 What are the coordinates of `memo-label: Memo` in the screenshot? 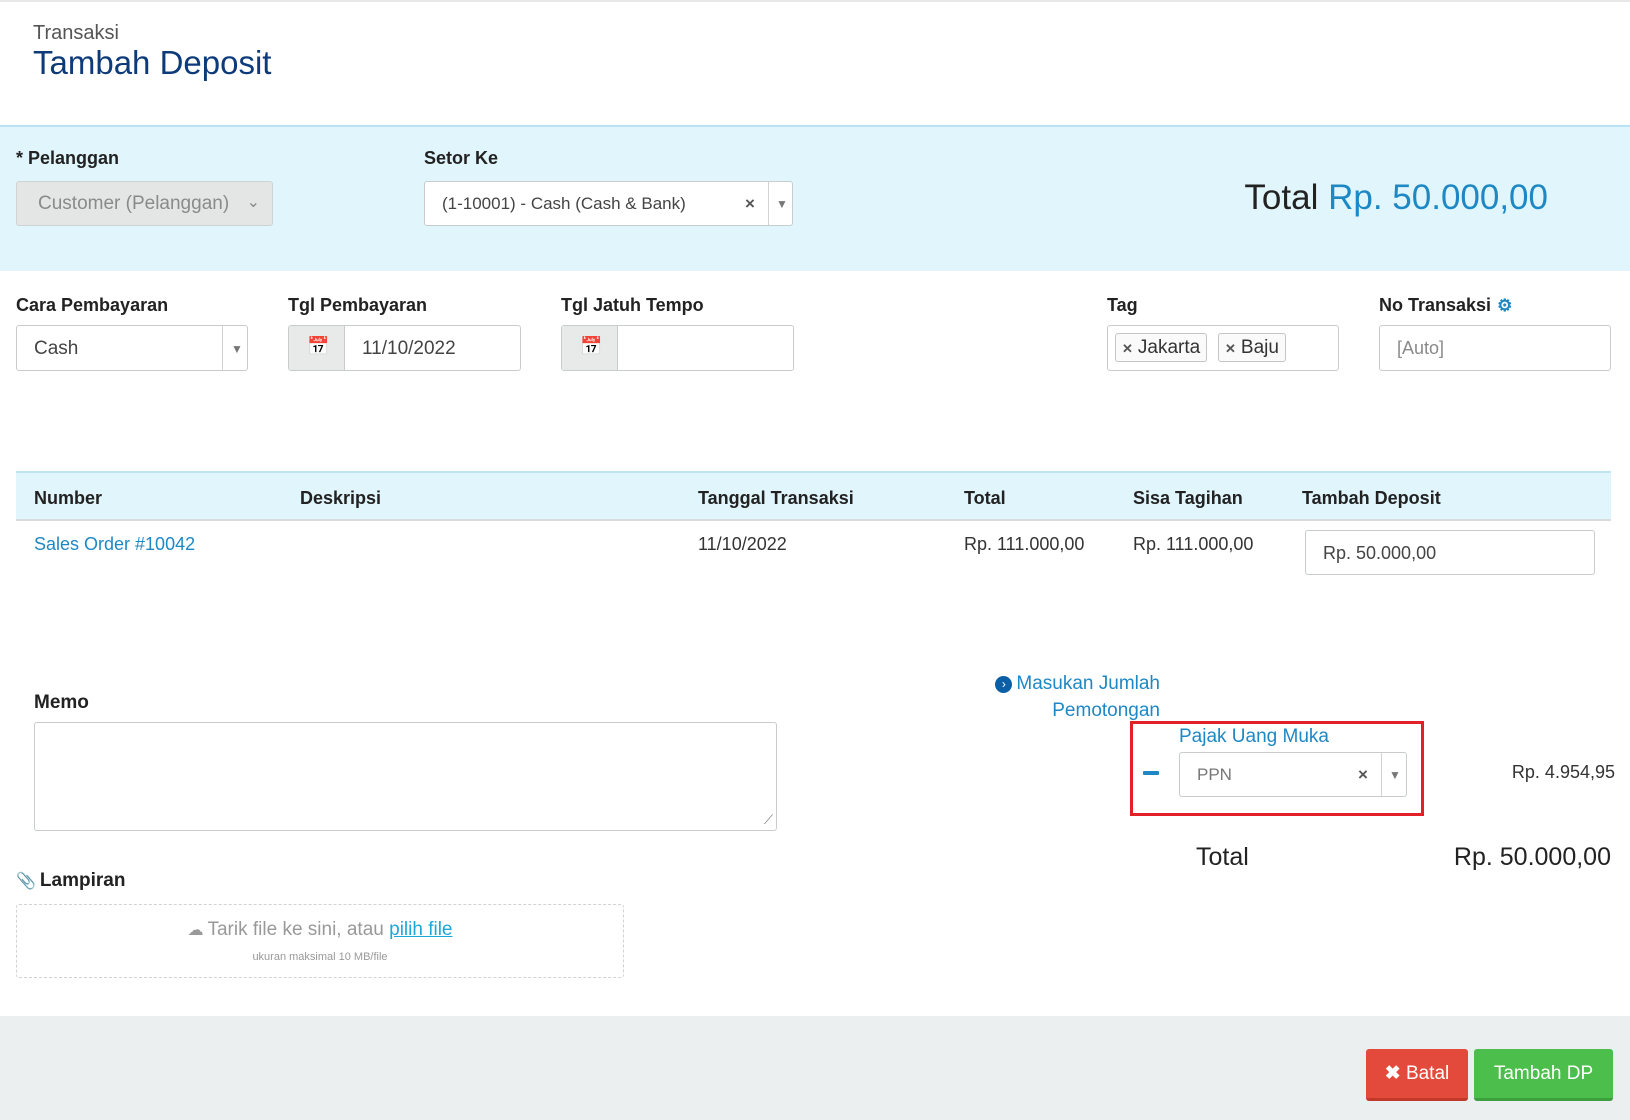 It's located at (61, 702).